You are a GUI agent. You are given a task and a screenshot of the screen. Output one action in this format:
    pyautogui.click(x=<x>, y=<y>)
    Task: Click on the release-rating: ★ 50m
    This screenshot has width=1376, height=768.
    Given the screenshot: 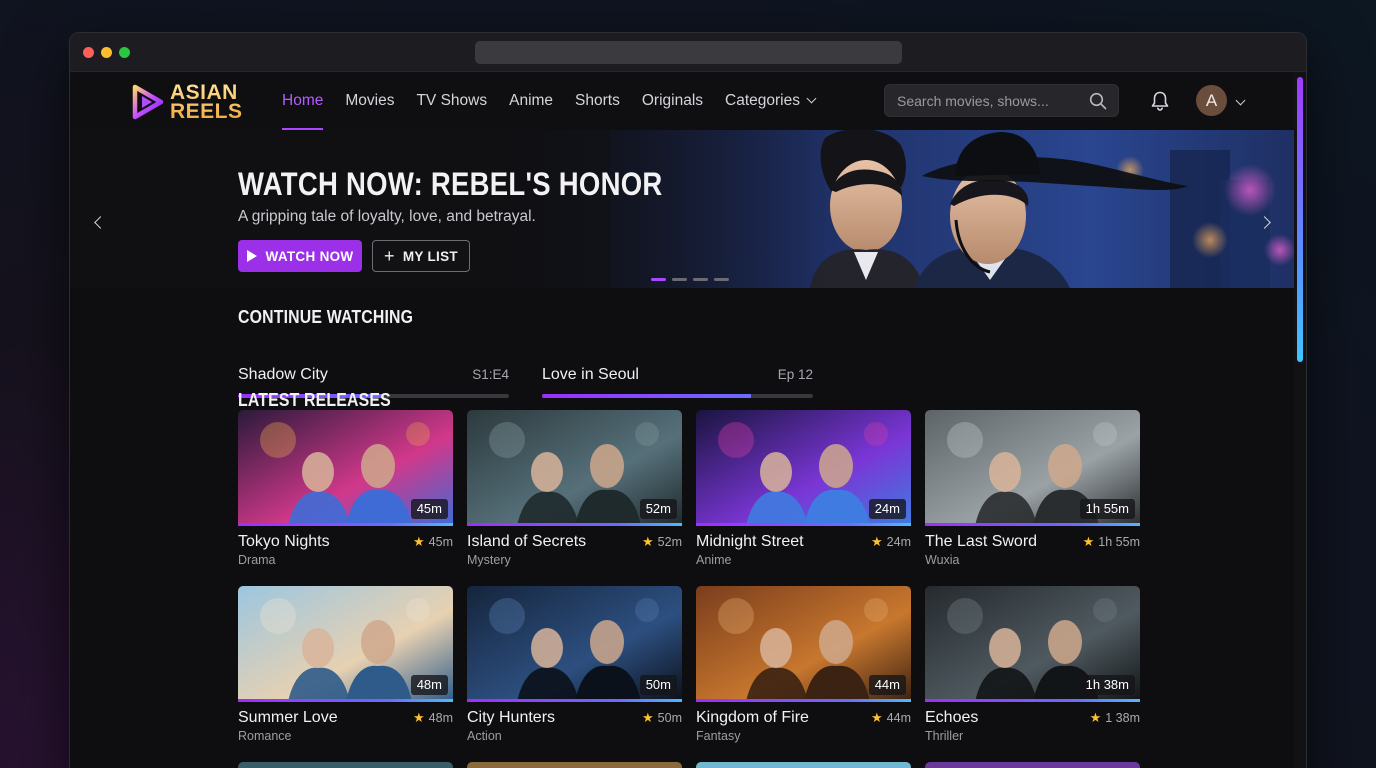 What is the action you would take?
    pyautogui.click(x=662, y=718)
    